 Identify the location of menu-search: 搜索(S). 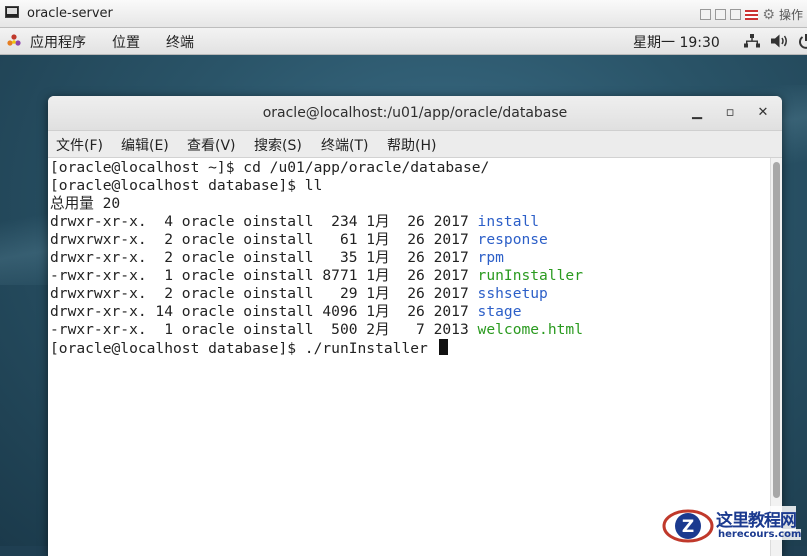
(278, 145).